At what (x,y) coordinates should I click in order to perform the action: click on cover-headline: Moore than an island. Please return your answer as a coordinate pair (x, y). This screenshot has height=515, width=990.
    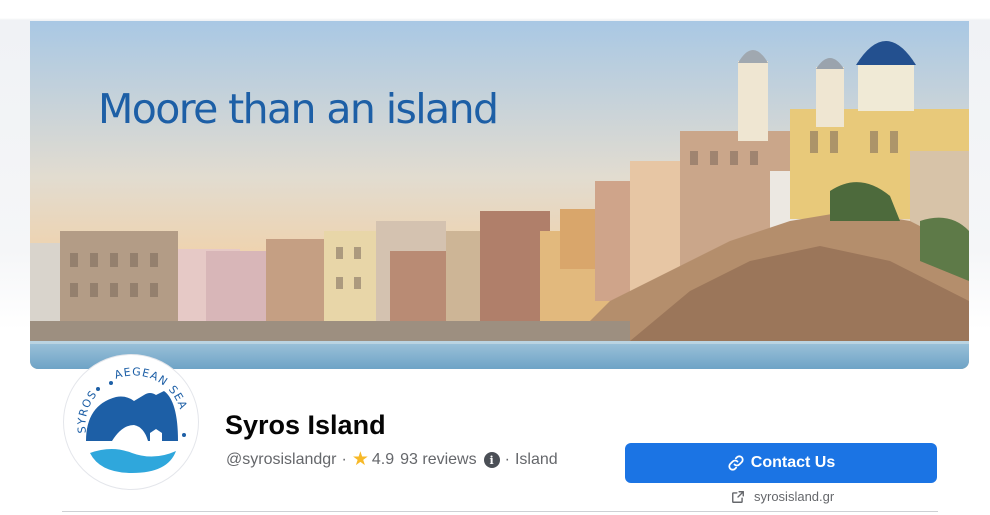
    Looking at the image, I should click on (298, 109).